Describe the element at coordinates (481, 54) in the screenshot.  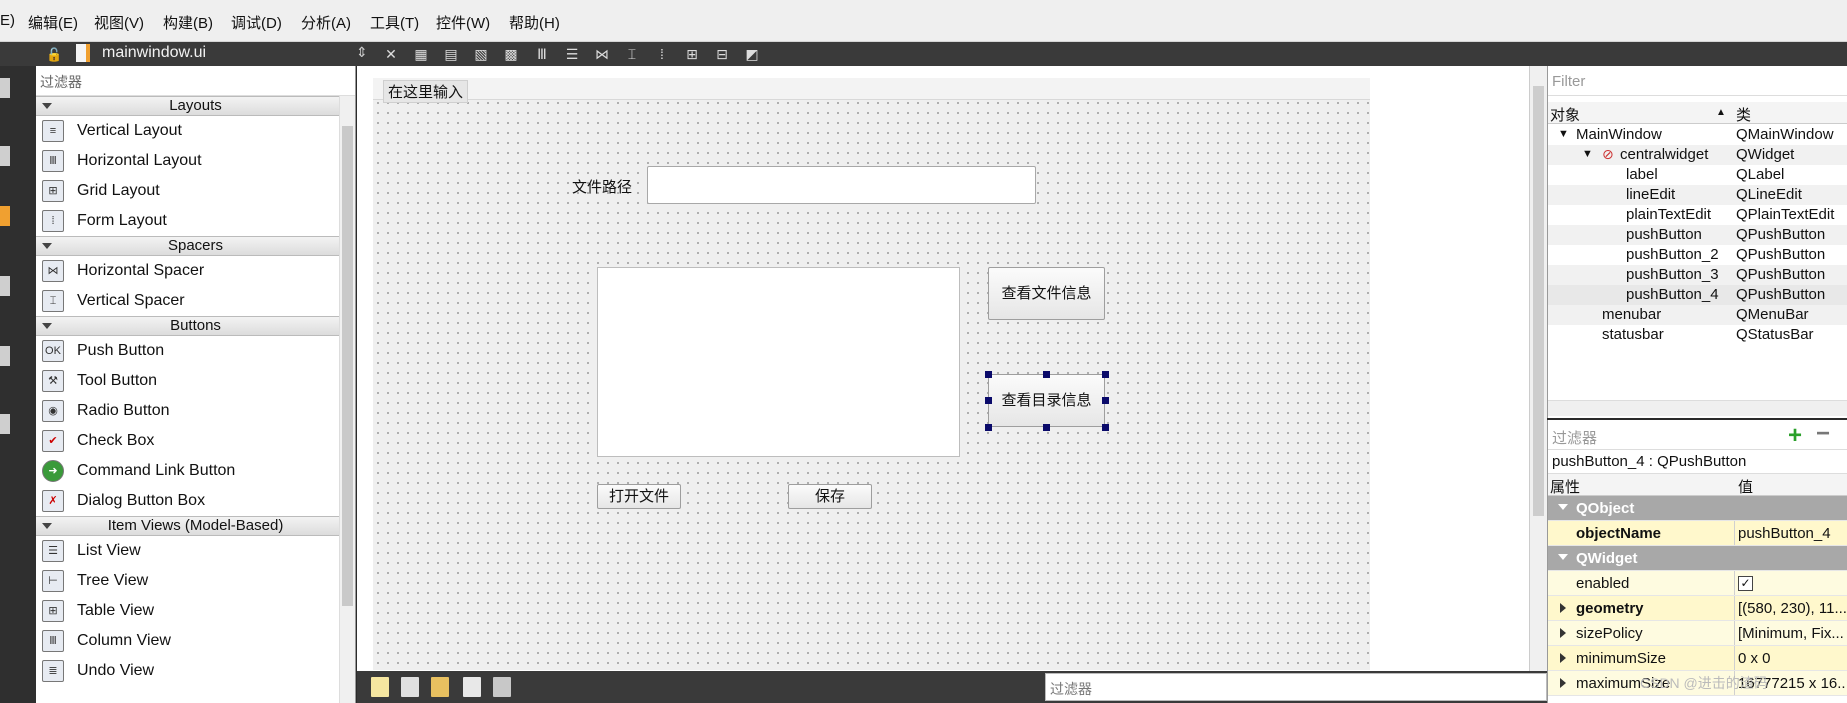
I see `edit-buddies-icon: ▧` at that location.